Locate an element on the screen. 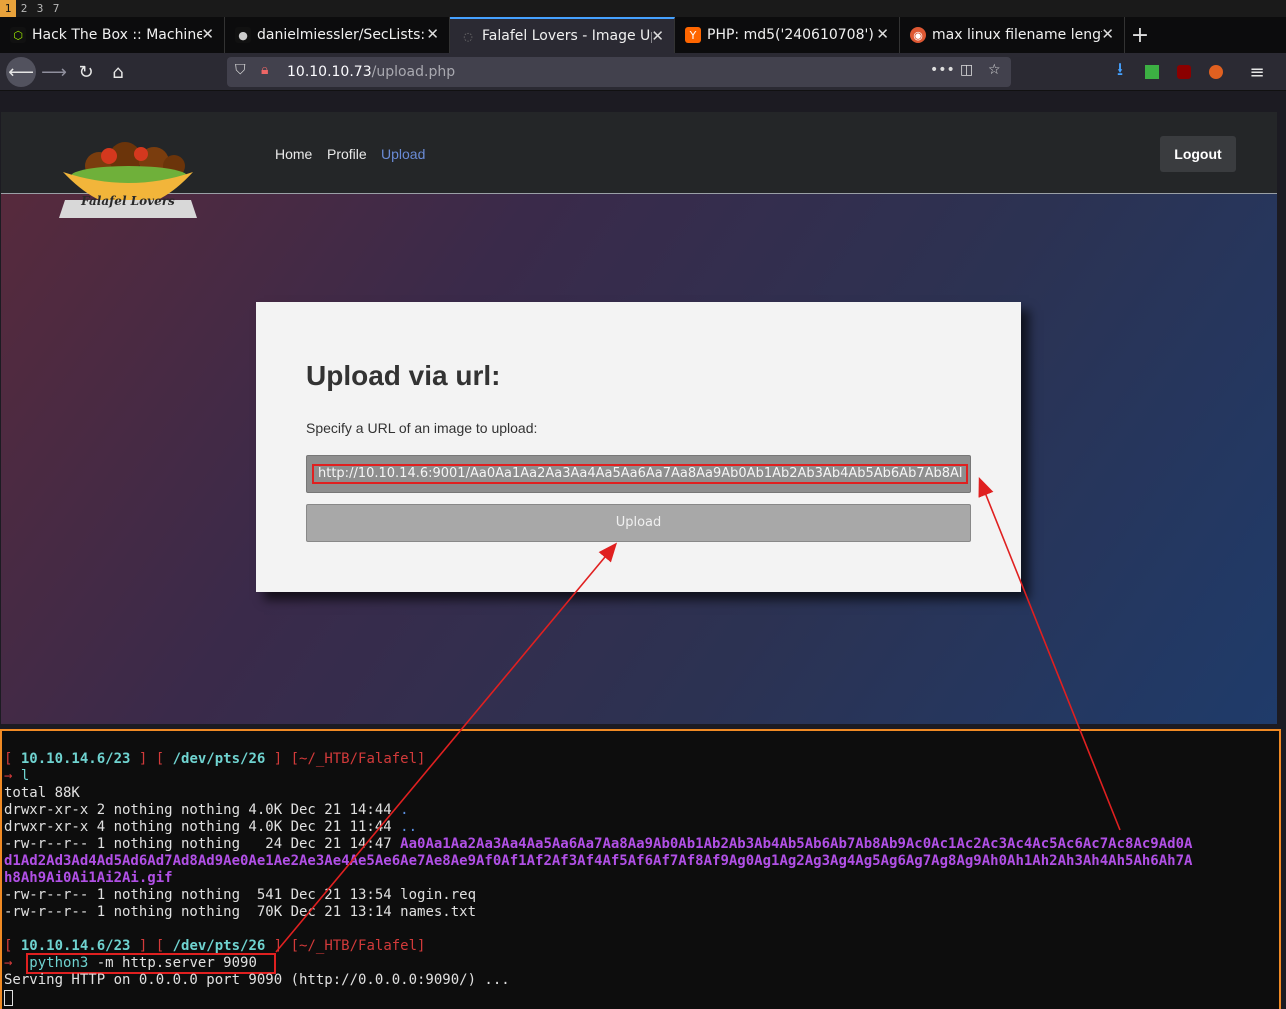 The width and height of the screenshot is (1286, 1009). command-line: → l is located at coordinates (17, 776).